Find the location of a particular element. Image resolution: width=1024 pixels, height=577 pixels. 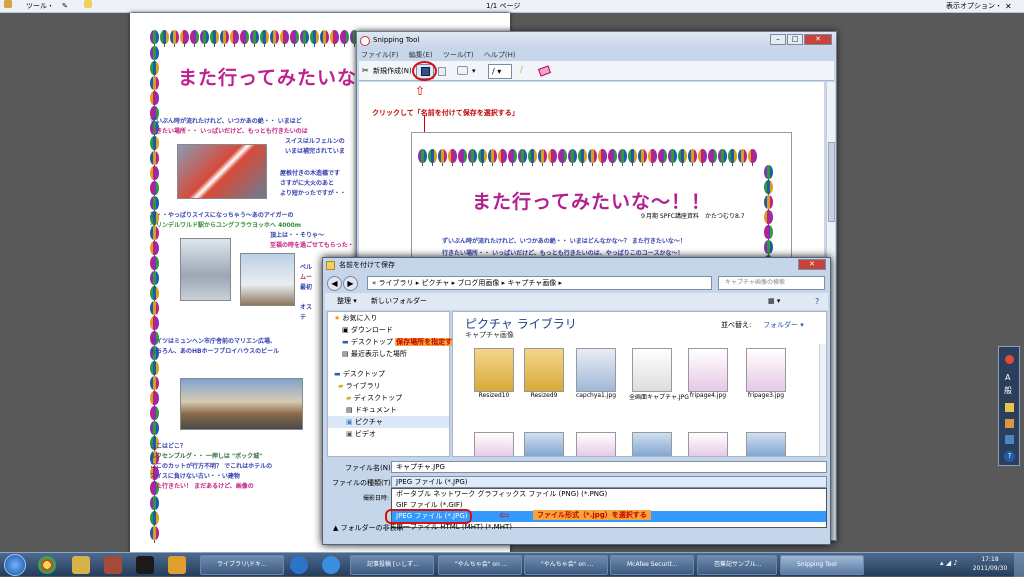

nav-libraries: ▰ ライブラリ is located at coordinates (388, 386).